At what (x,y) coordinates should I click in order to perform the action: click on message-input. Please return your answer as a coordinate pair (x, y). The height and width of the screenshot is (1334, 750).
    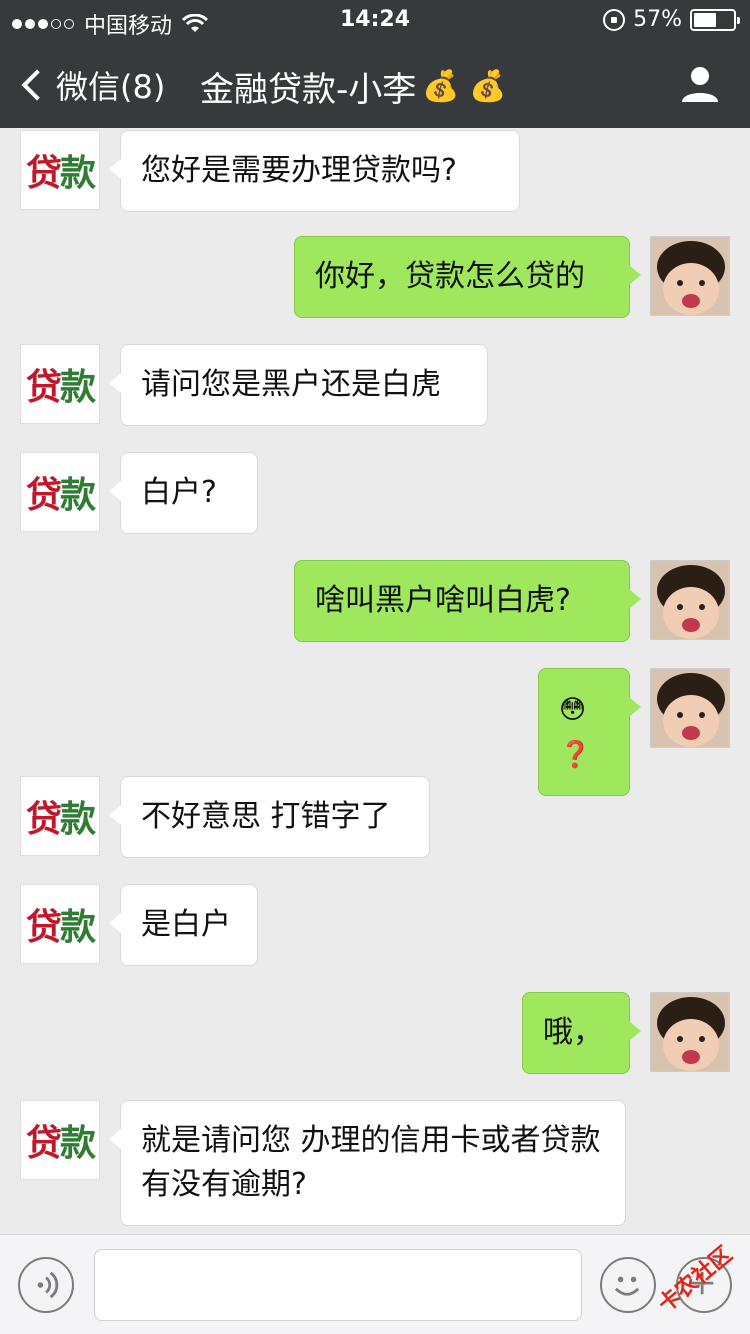
    Looking at the image, I should click on (338, 1285).